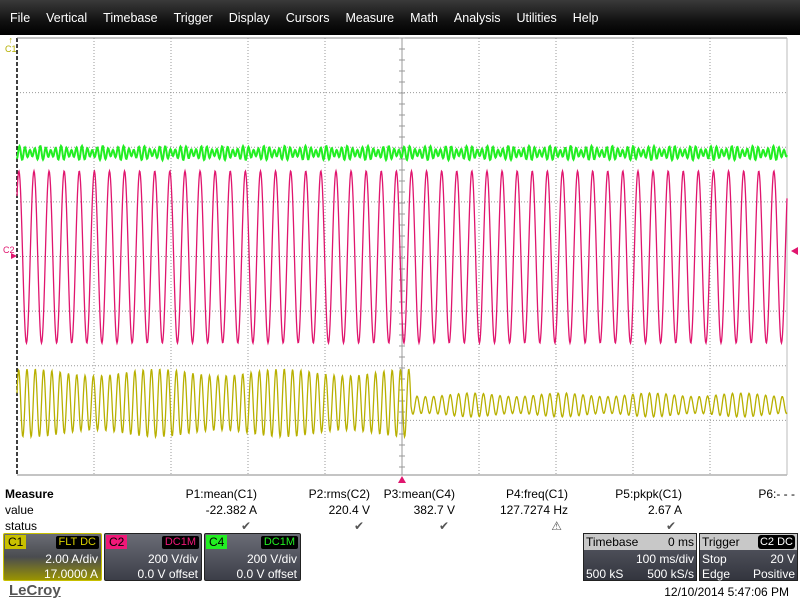  I want to click on coupling-badge: FLT DC, so click(77, 542).